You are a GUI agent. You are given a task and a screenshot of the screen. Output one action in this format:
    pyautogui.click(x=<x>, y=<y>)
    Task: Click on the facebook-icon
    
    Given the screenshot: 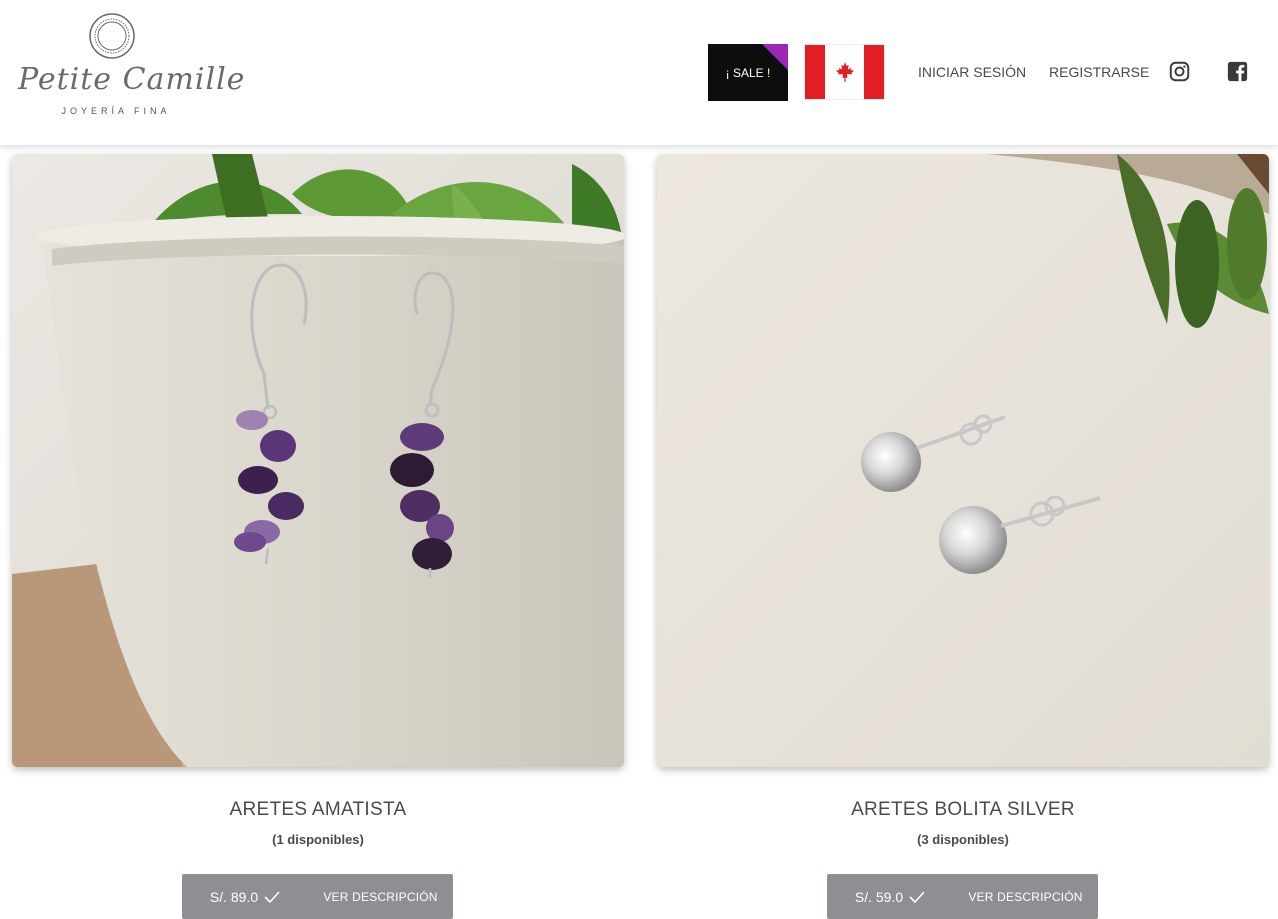 What is the action you would take?
    pyautogui.click(x=1237, y=71)
    